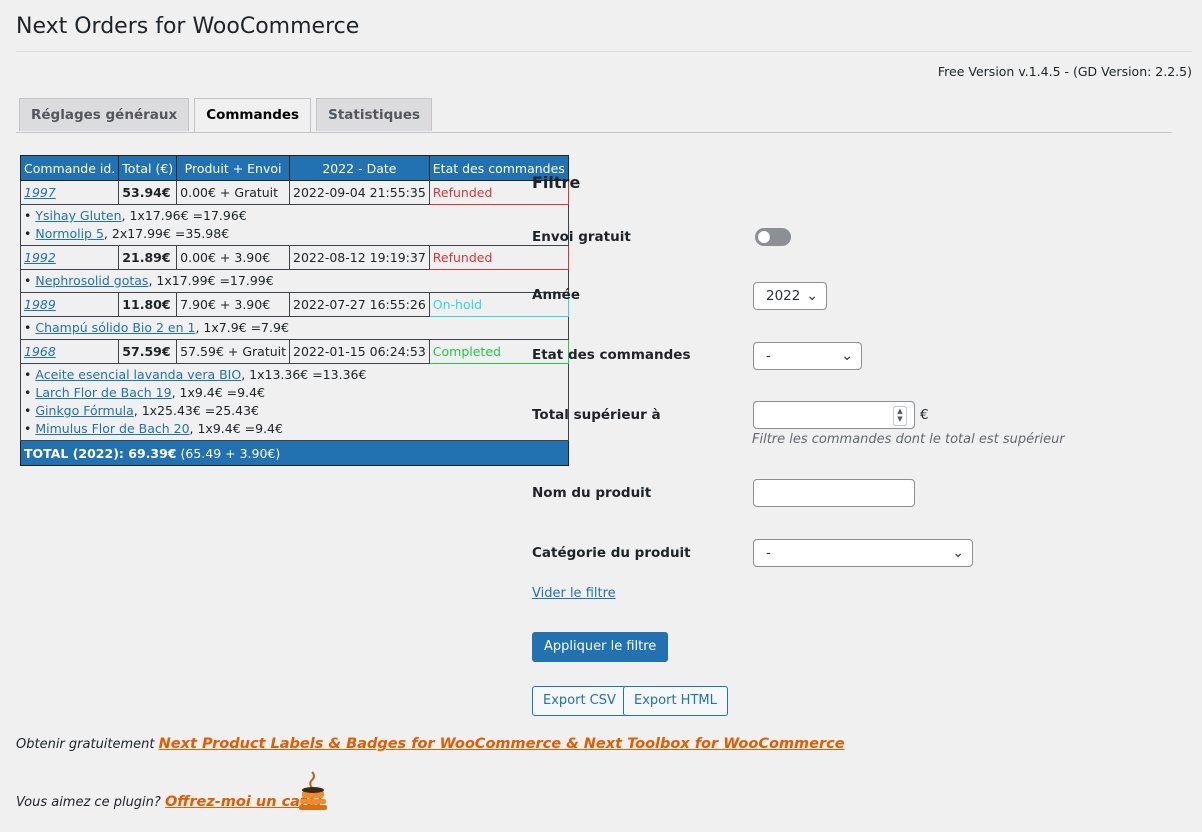  I want to click on title-divider, so click(604, 51).